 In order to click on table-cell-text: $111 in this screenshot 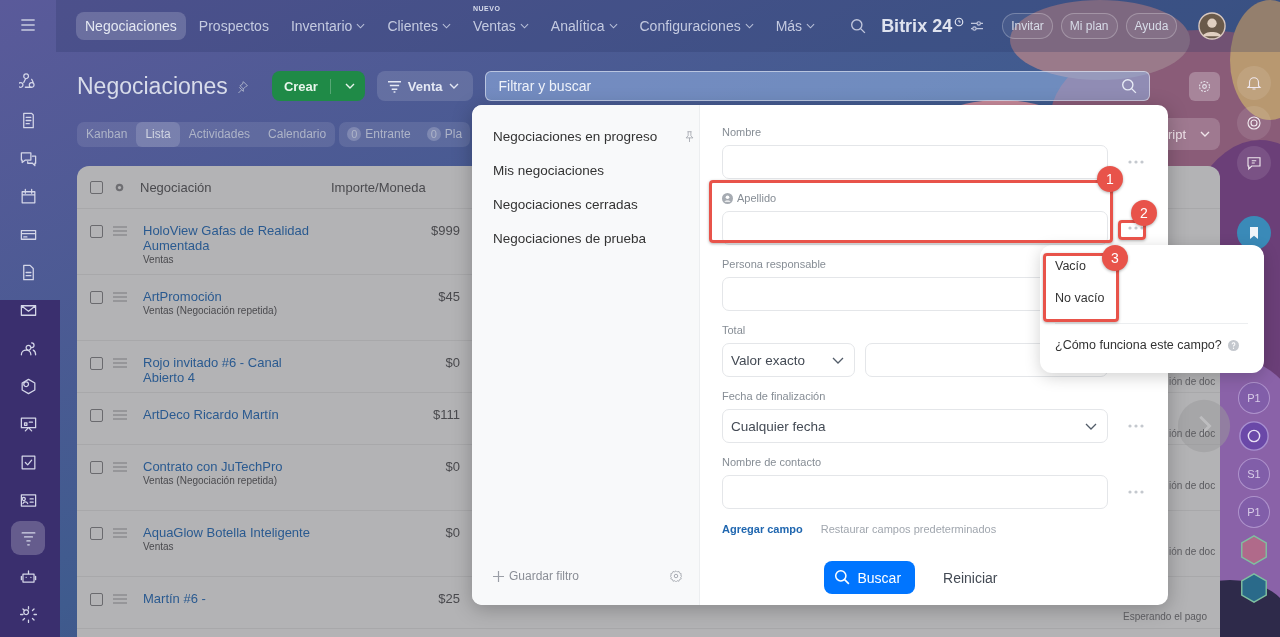, I will do `click(446, 414)`.